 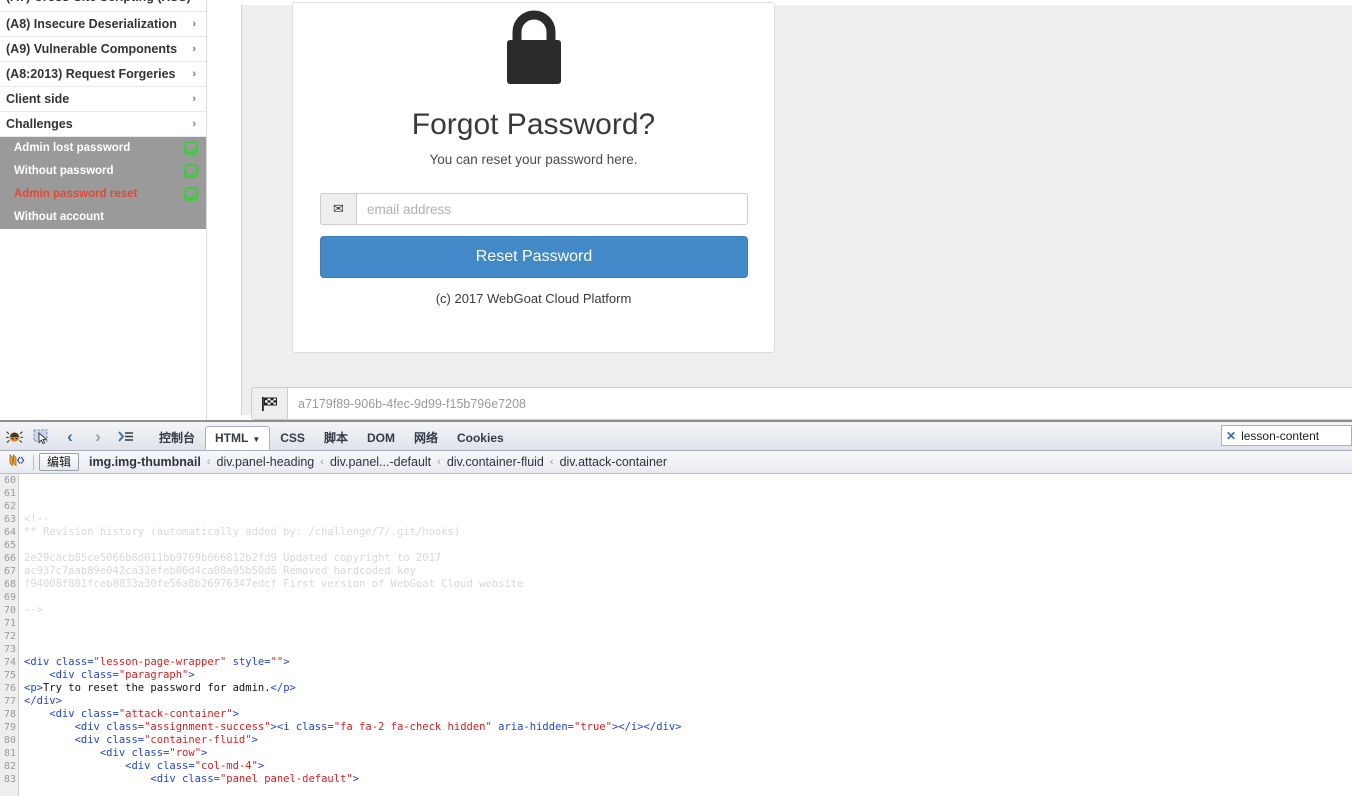 What do you see at coordinates (103, 99) in the screenshot?
I see `sidebar-item-4: Client side ›` at bounding box center [103, 99].